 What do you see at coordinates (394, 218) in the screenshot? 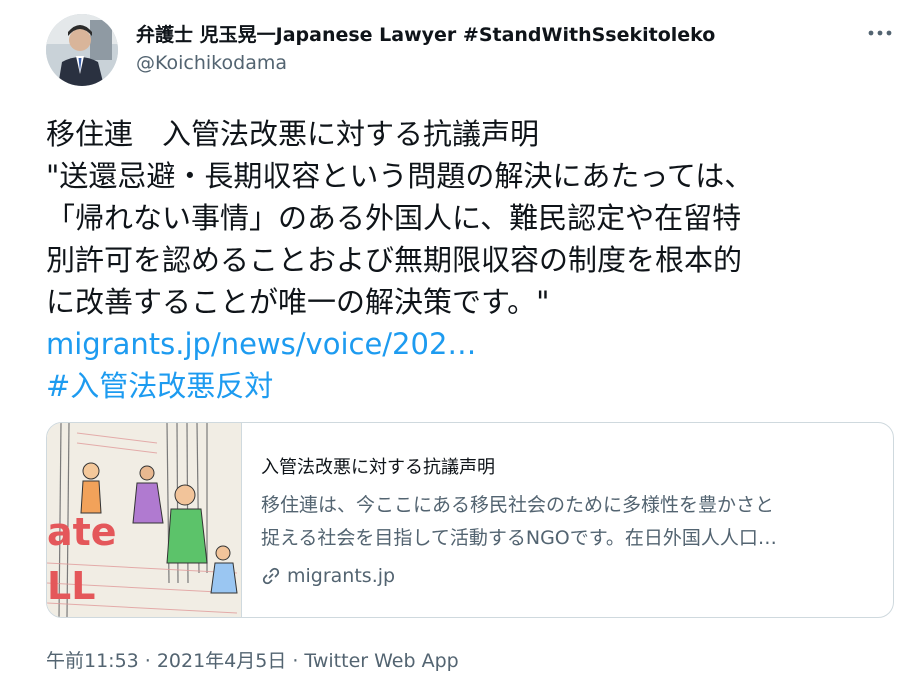
I see `tweet-line: 「帰れない事情」のある外国人に、難民認定や在留特` at bounding box center [394, 218].